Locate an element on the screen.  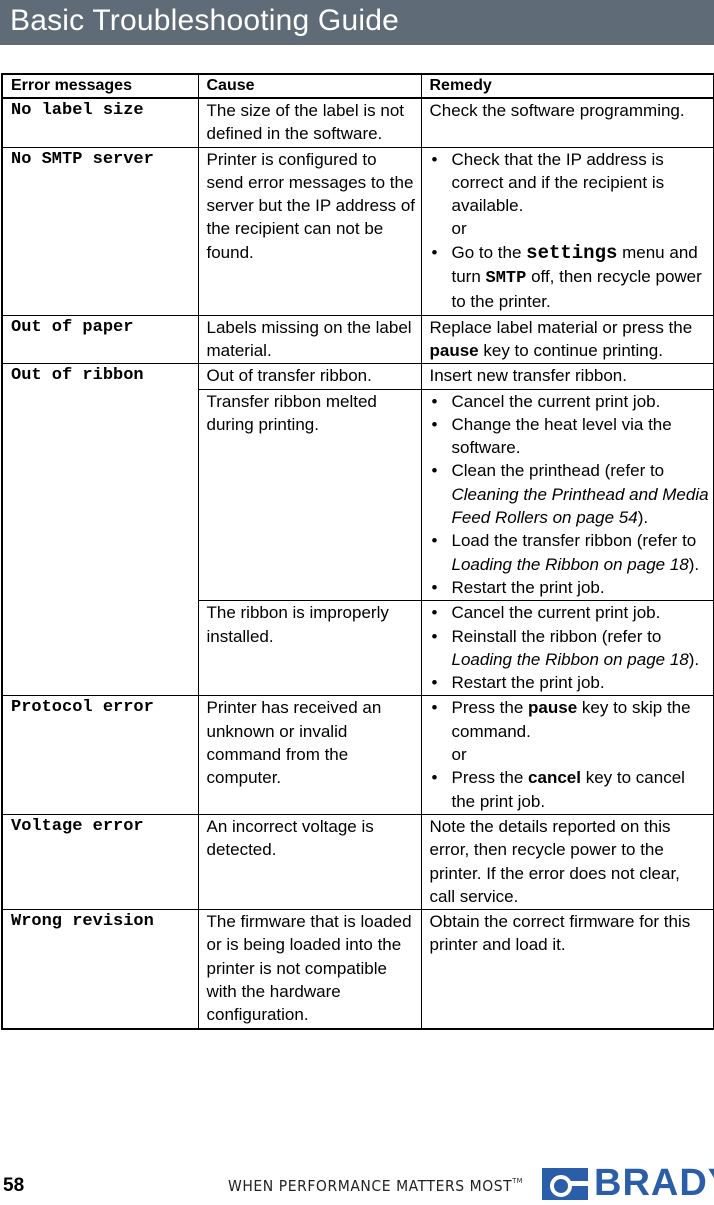
remedy-text: Reinstall the ribbon (refer to is located at coordinates (556, 636).